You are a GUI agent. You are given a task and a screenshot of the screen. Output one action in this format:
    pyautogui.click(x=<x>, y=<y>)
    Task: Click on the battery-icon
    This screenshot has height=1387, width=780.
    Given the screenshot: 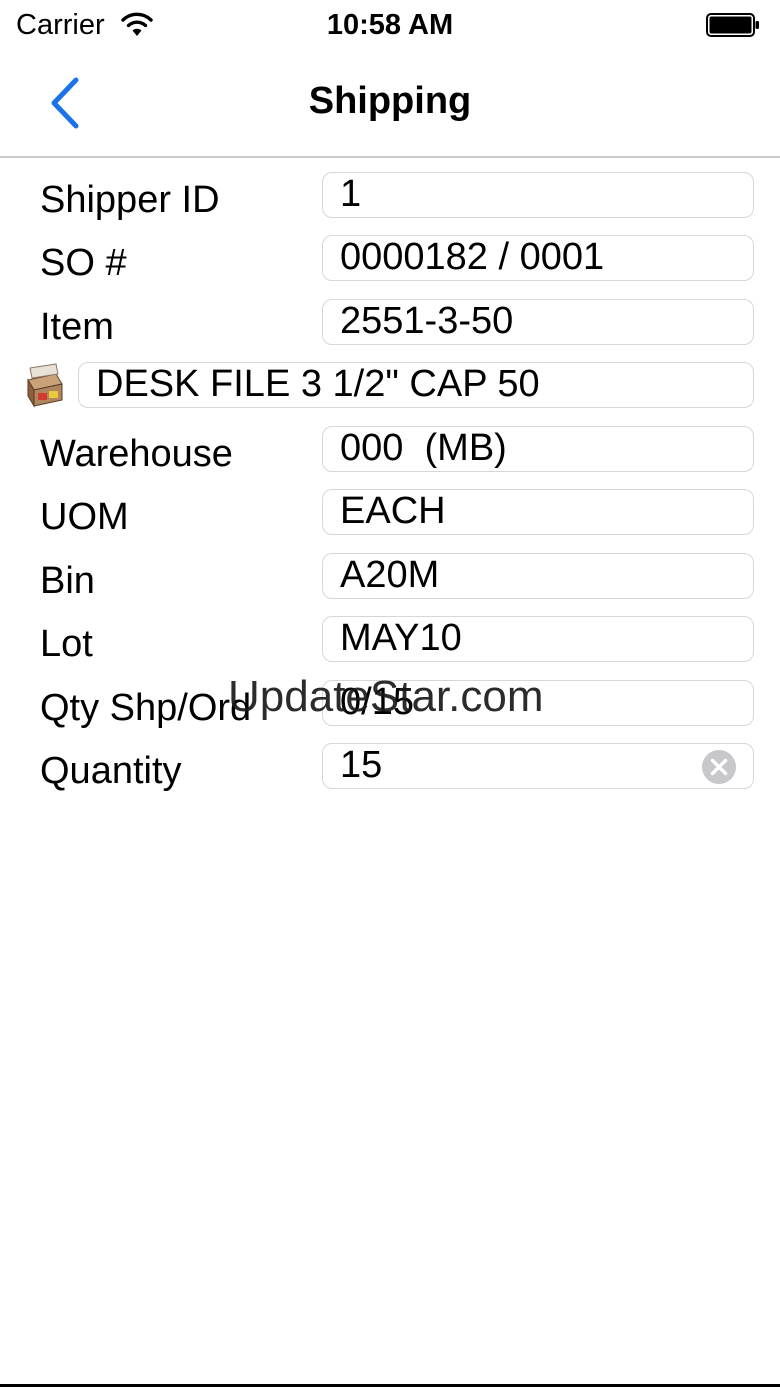 What is the action you would take?
    pyautogui.click(x=732, y=25)
    